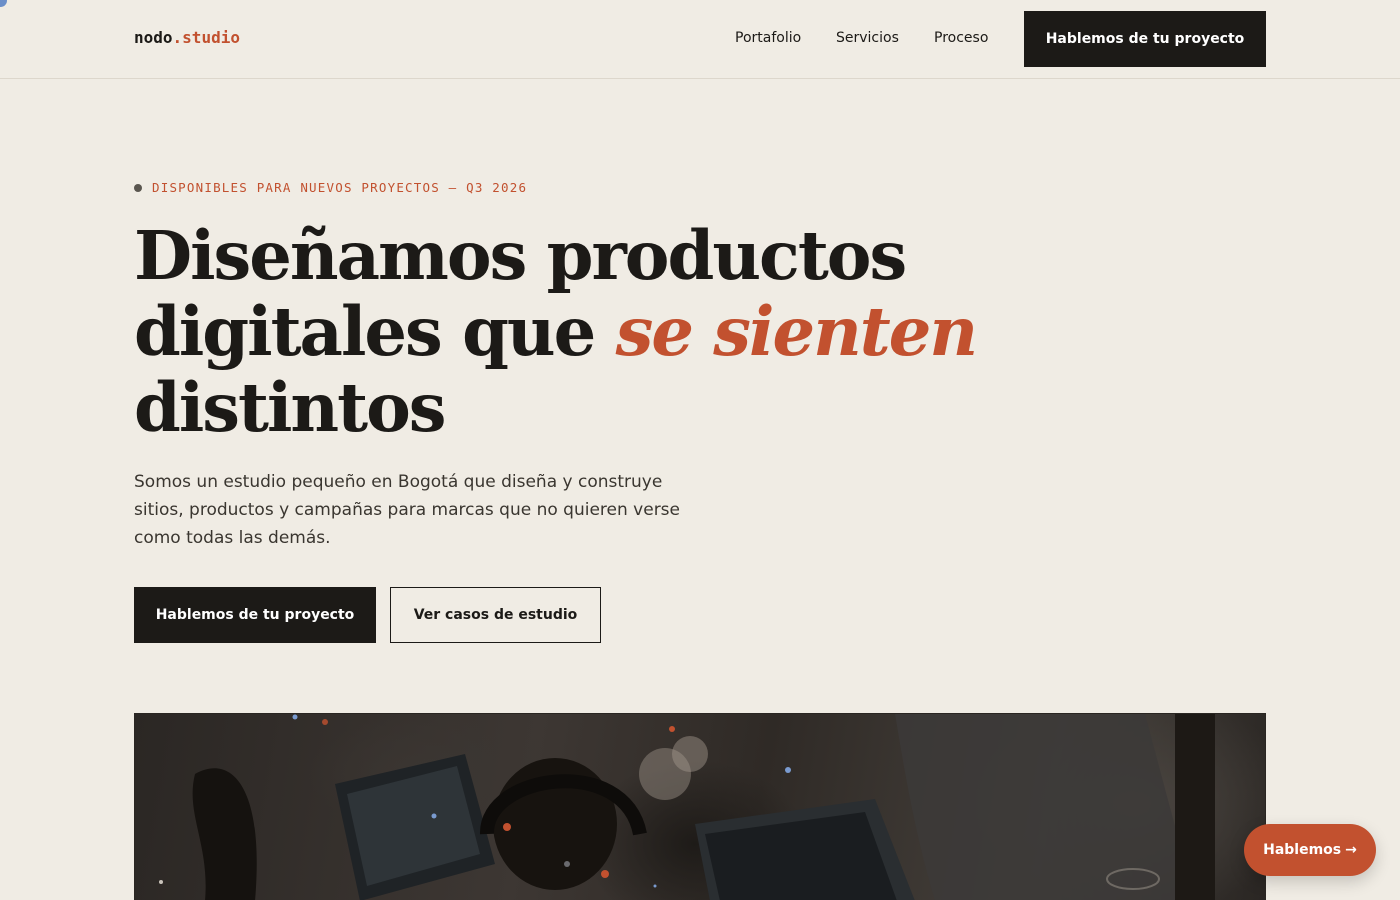 The image size is (1400, 900). Describe the element at coordinates (796, 331) in the screenshot. I see `headline-accent: se sienten` at that location.